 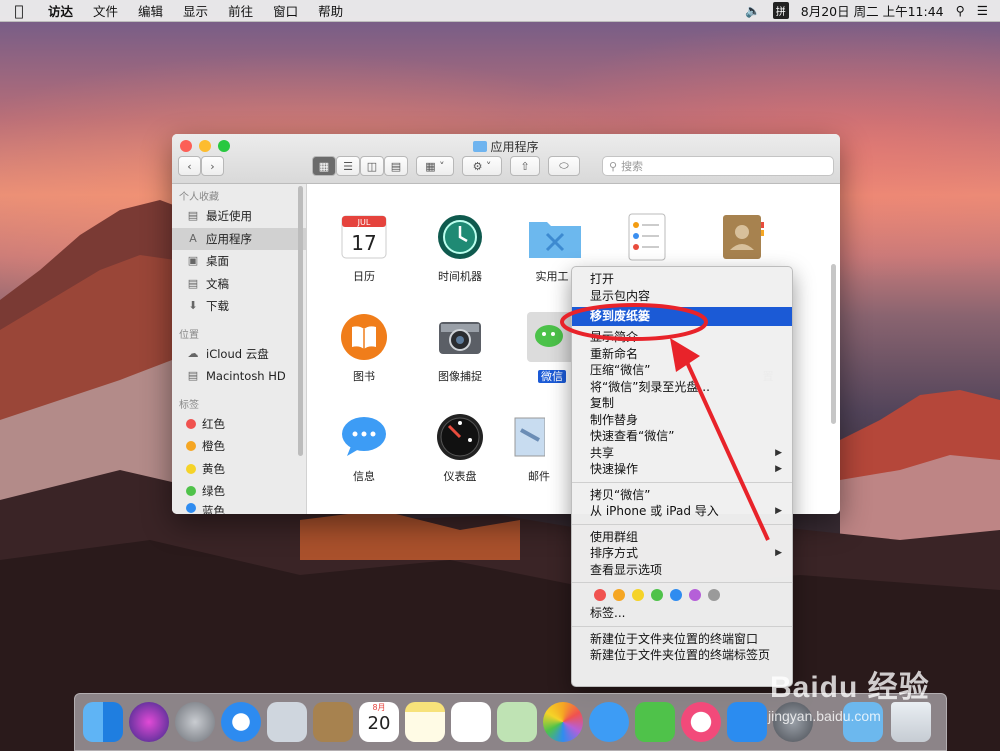 What do you see at coordinates (657, 595) in the screenshot?
I see `tag-green-dot` at bounding box center [657, 595].